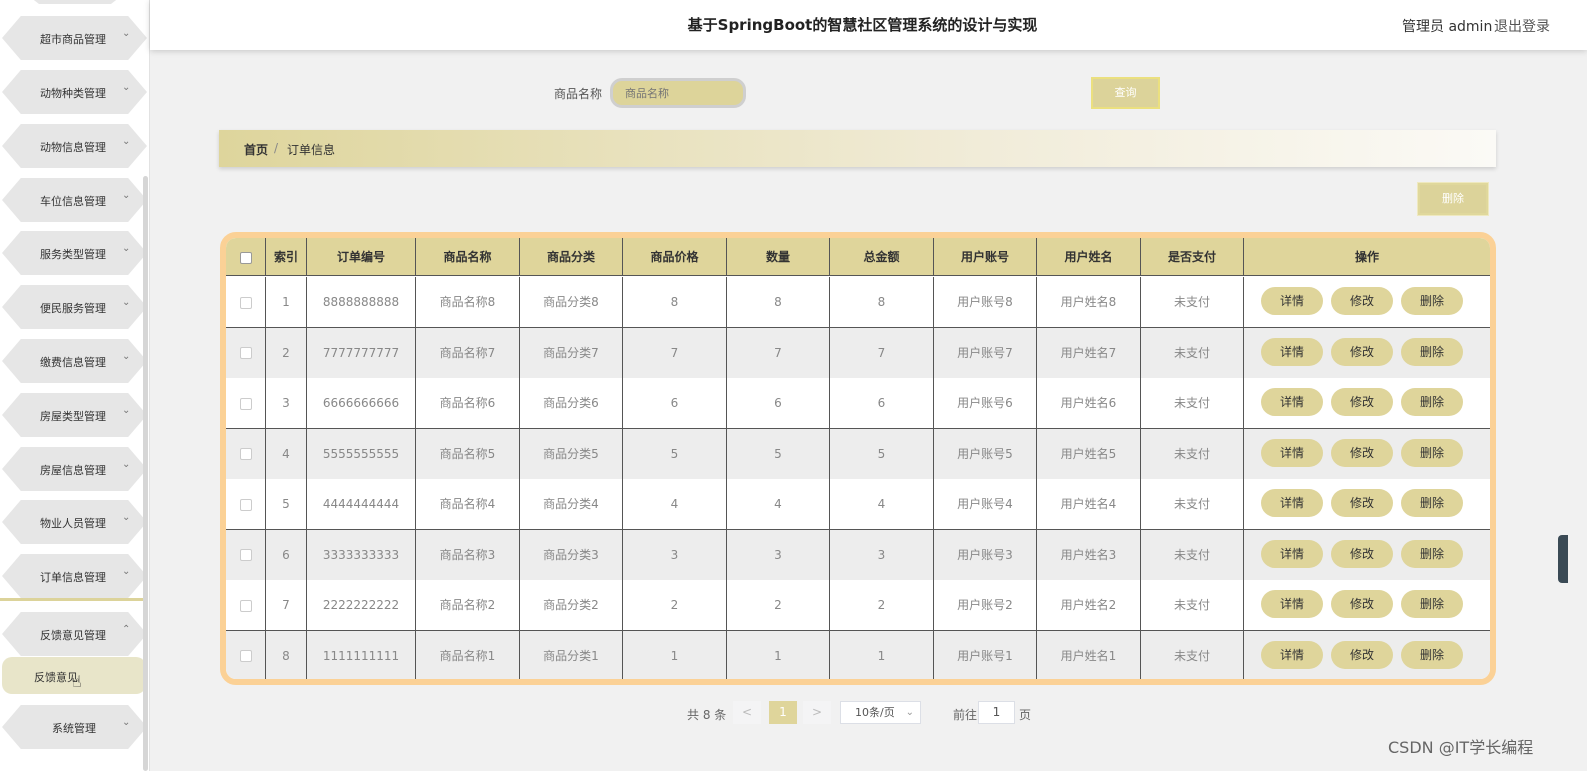 The image size is (1587, 771). I want to click on column-header-product-price: 商品价格, so click(675, 257).